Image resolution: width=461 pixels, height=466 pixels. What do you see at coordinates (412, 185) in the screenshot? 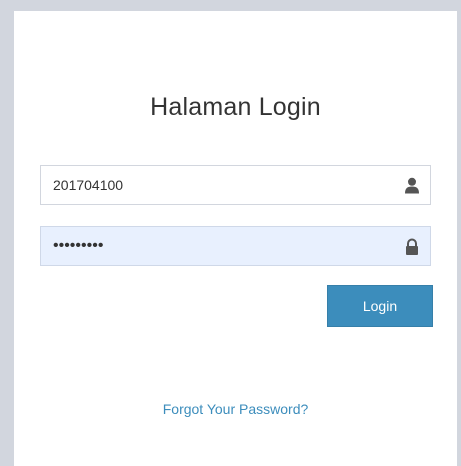
I see `user-icon` at bounding box center [412, 185].